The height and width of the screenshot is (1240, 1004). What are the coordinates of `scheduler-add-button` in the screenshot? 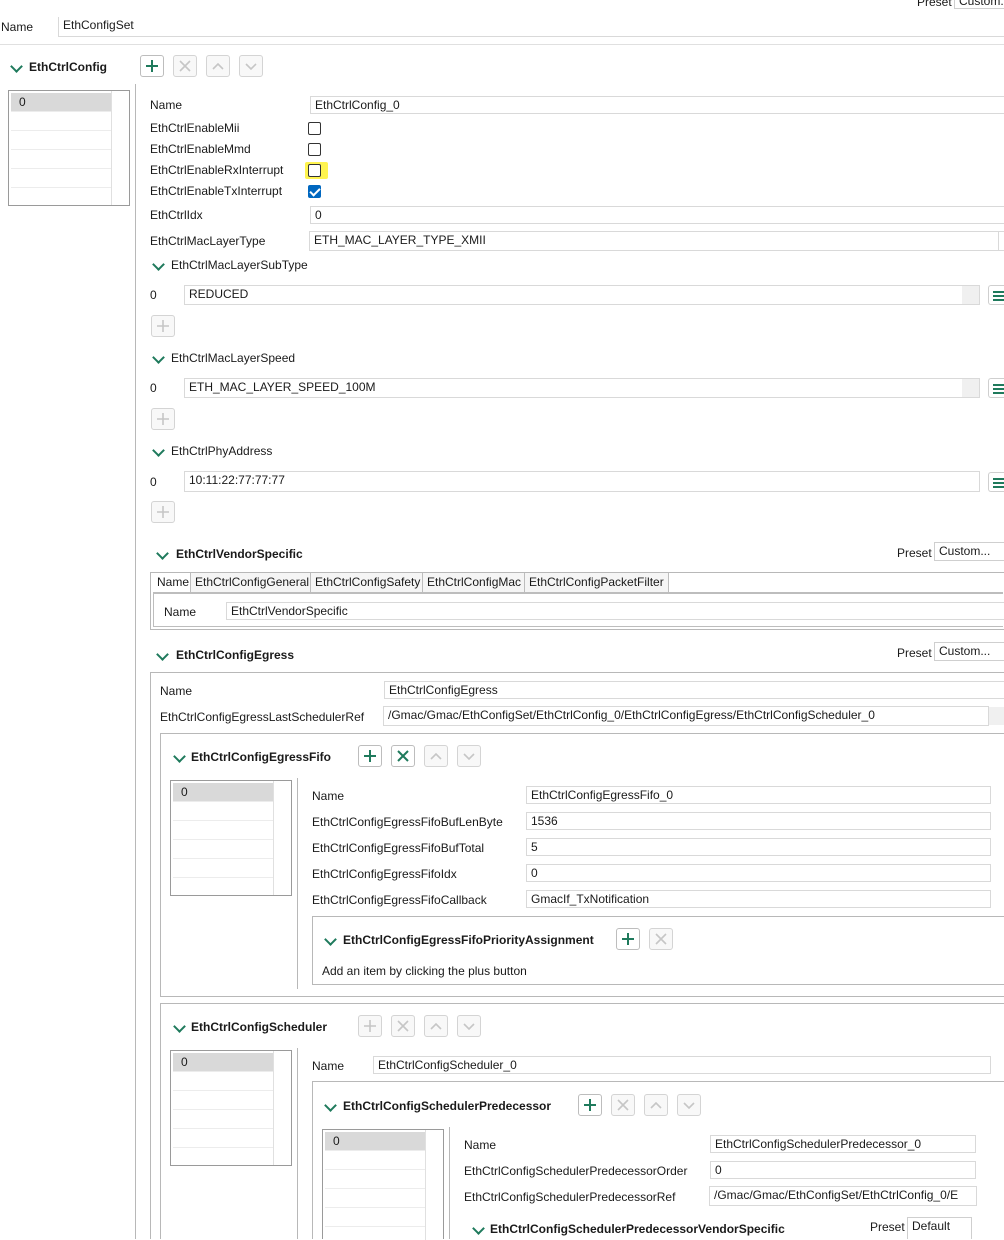 It's located at (370, 1026).